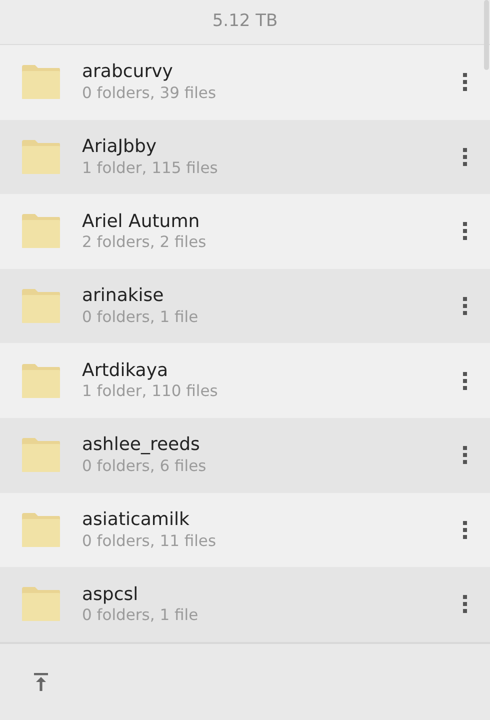 The image size is (490, 720). I want to click on folder-row: Ariel Autumn 2 folders, 2 files, so click(245, 231).